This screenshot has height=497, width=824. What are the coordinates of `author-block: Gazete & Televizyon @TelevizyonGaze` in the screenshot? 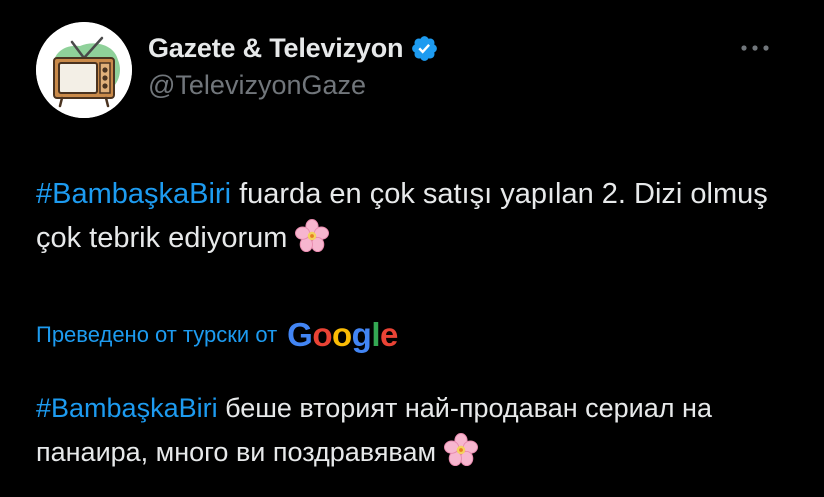 It's located at (293, 65).